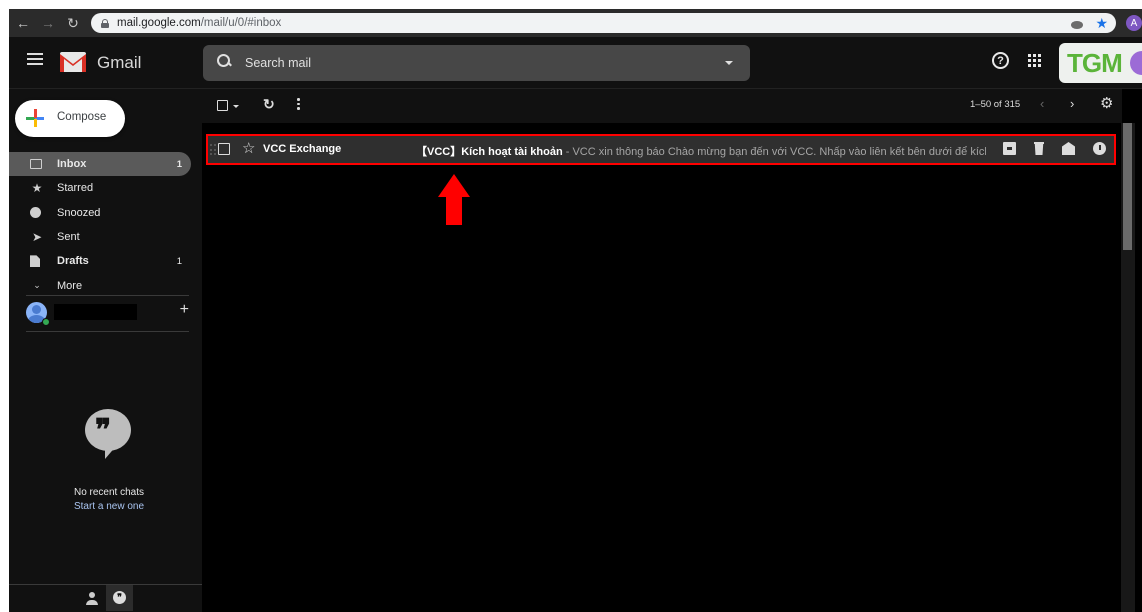  I want to click on sidebar-item-label: Drafts, so click(73, 261).